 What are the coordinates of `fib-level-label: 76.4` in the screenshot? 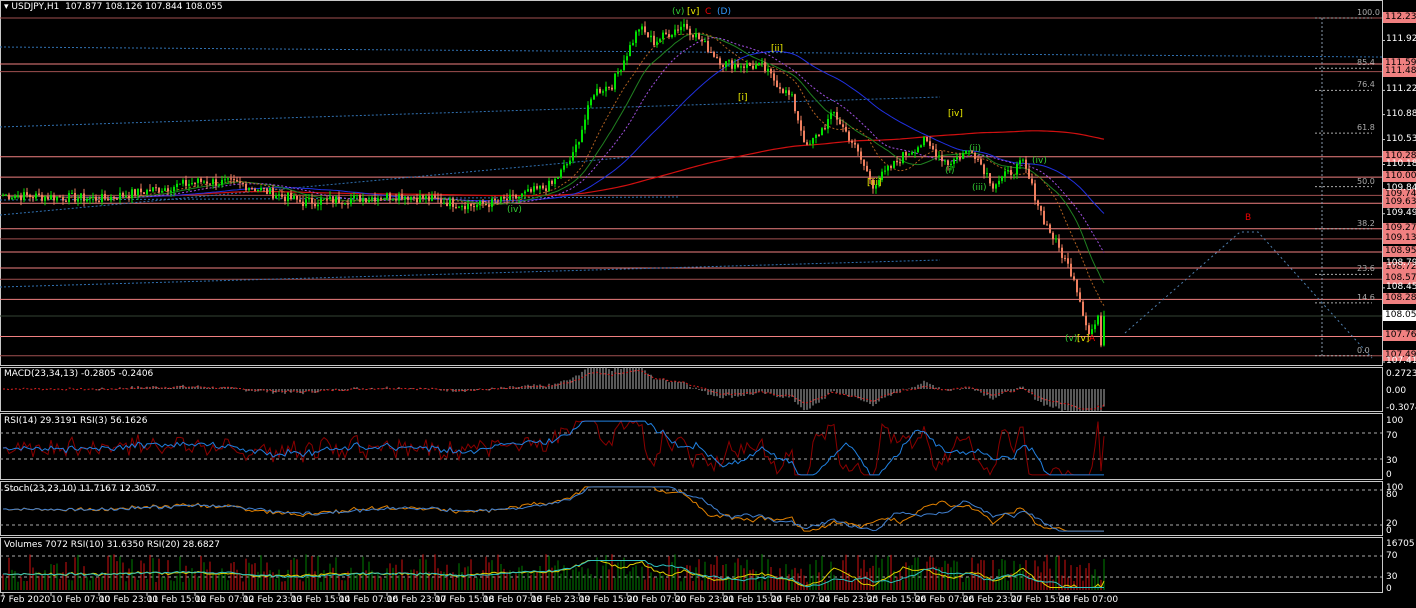 It's located at (1366, 85).